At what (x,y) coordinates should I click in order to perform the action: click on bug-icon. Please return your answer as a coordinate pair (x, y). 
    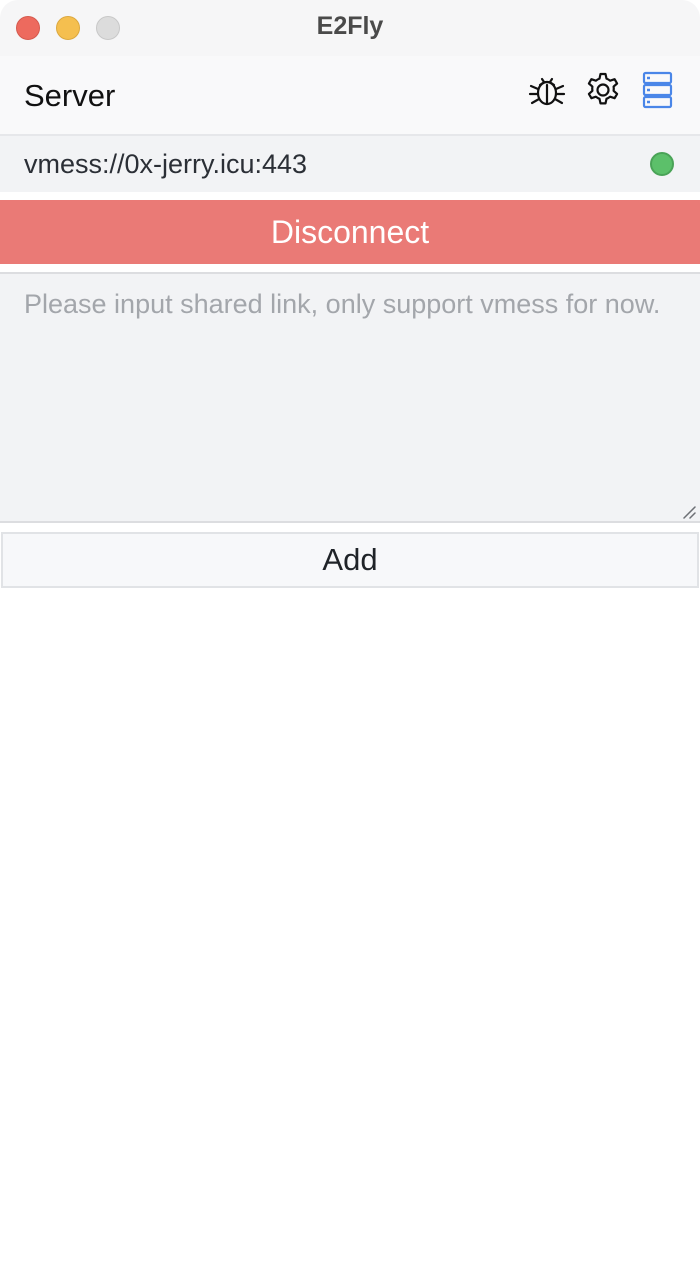
    Looking at the image, I should click on (547, 90).